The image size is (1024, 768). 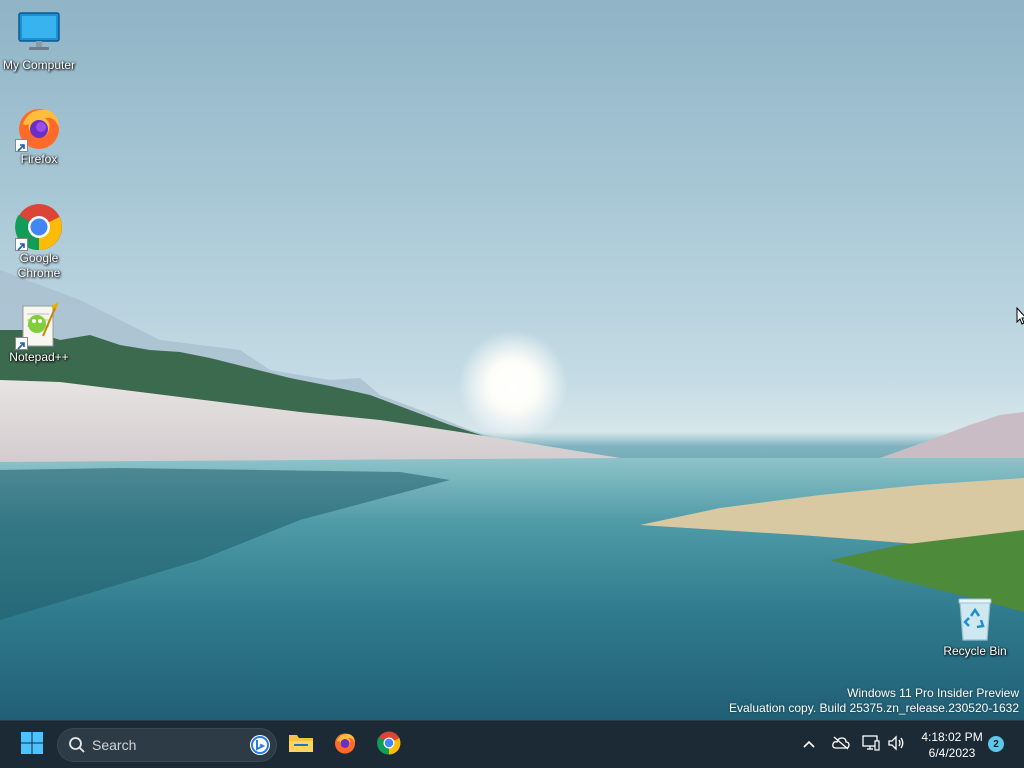 I want to click on clock-time: 4:18:02 PM, so click(x=952, y=737).